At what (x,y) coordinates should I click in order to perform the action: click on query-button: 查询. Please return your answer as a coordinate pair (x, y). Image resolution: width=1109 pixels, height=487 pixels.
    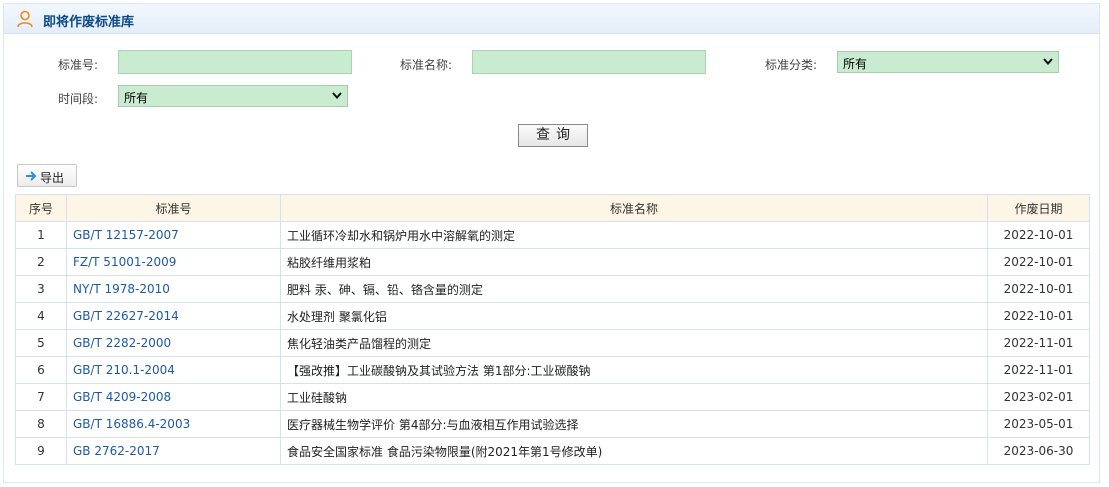
    Looking at the image, I should click on (553, 135).